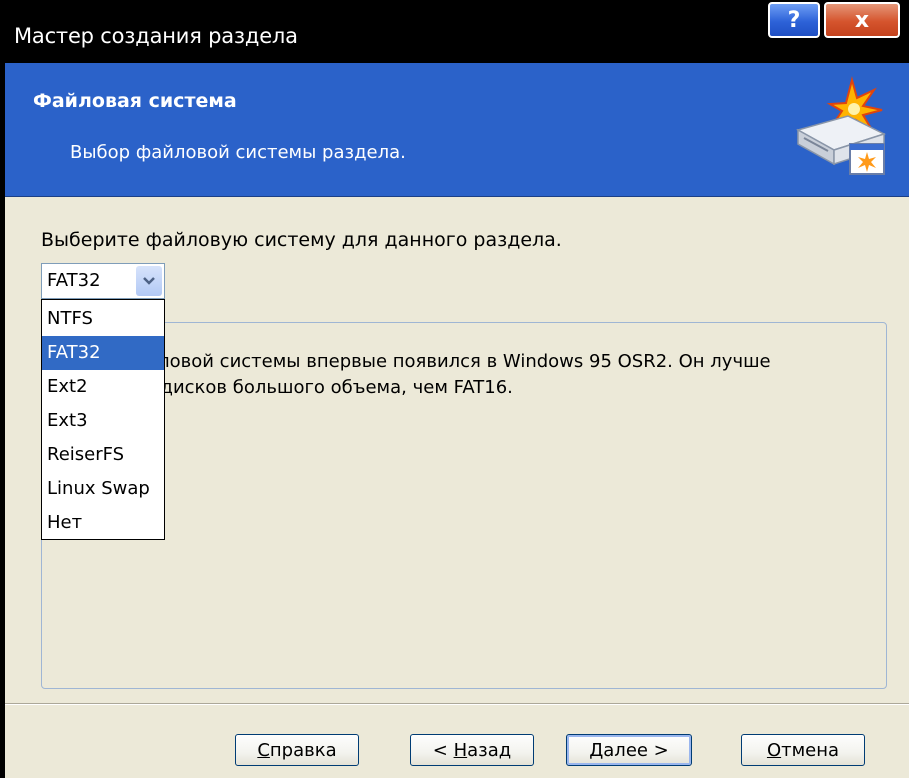 This screenshot has width=909, height=778. Describe the element at coordinates (103, 281) in the screenshot. I see `filesystem-select: FAT32` at that location.